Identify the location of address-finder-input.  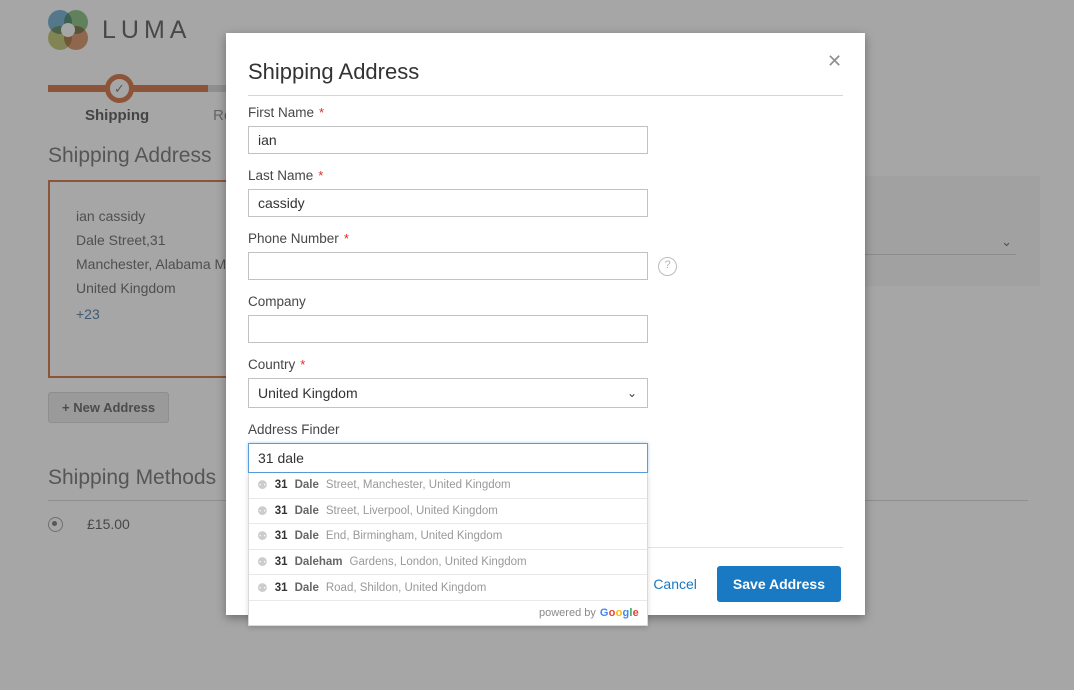
(448, 458).